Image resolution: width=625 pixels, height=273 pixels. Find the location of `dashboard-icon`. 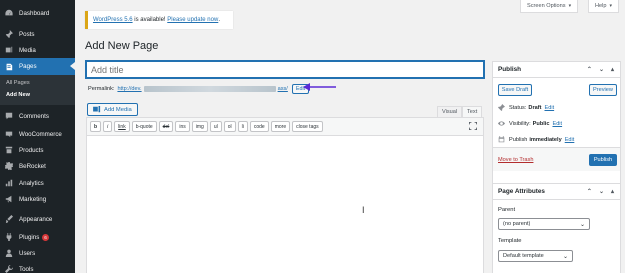

dashboard-icon is located at coordinates (8, 13).